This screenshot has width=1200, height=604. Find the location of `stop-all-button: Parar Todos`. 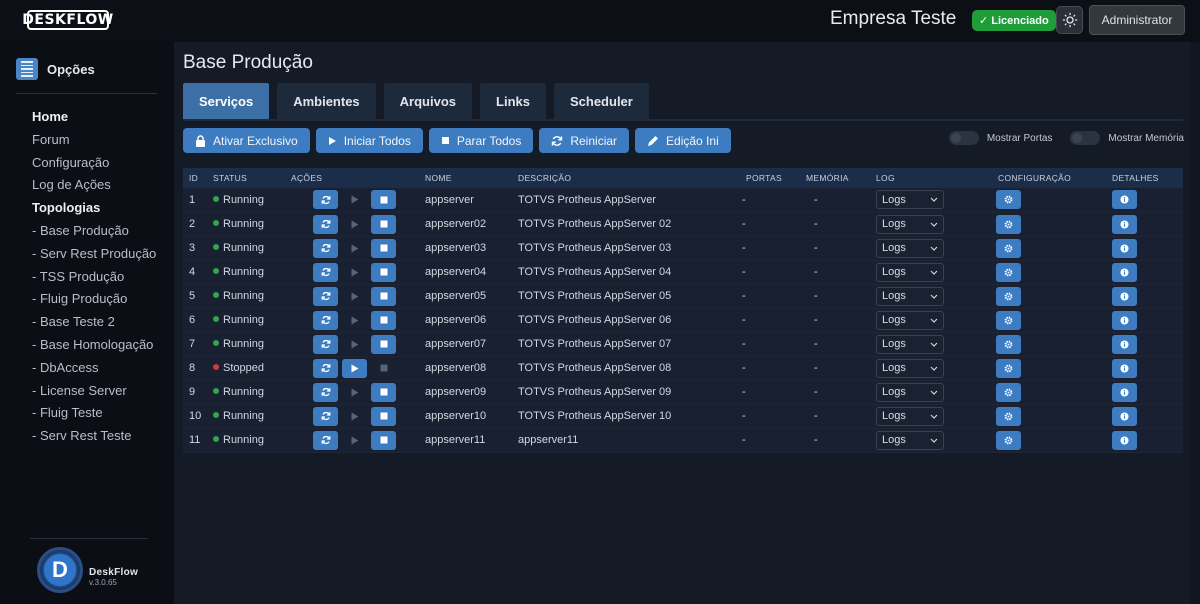

stop-all-button: Parar Todos is located at coordinates (481, 140).